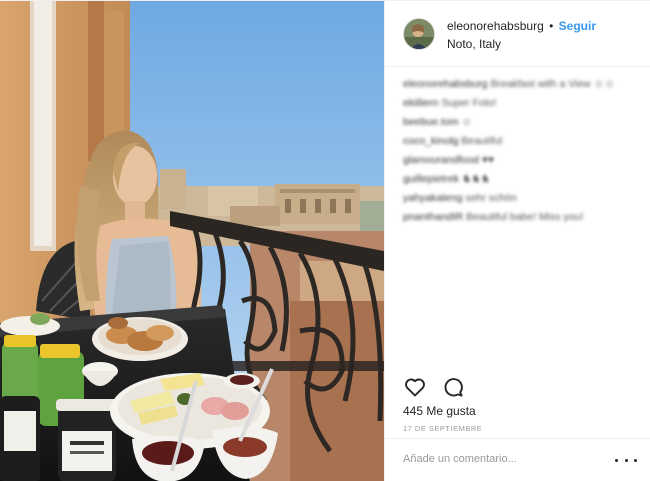 This screenshot has width=650, height=481. What do you see at coordinates (433, 198) in the screenshot?
I see `comment-user: yahyakateng` at bounding box center [433, 198].